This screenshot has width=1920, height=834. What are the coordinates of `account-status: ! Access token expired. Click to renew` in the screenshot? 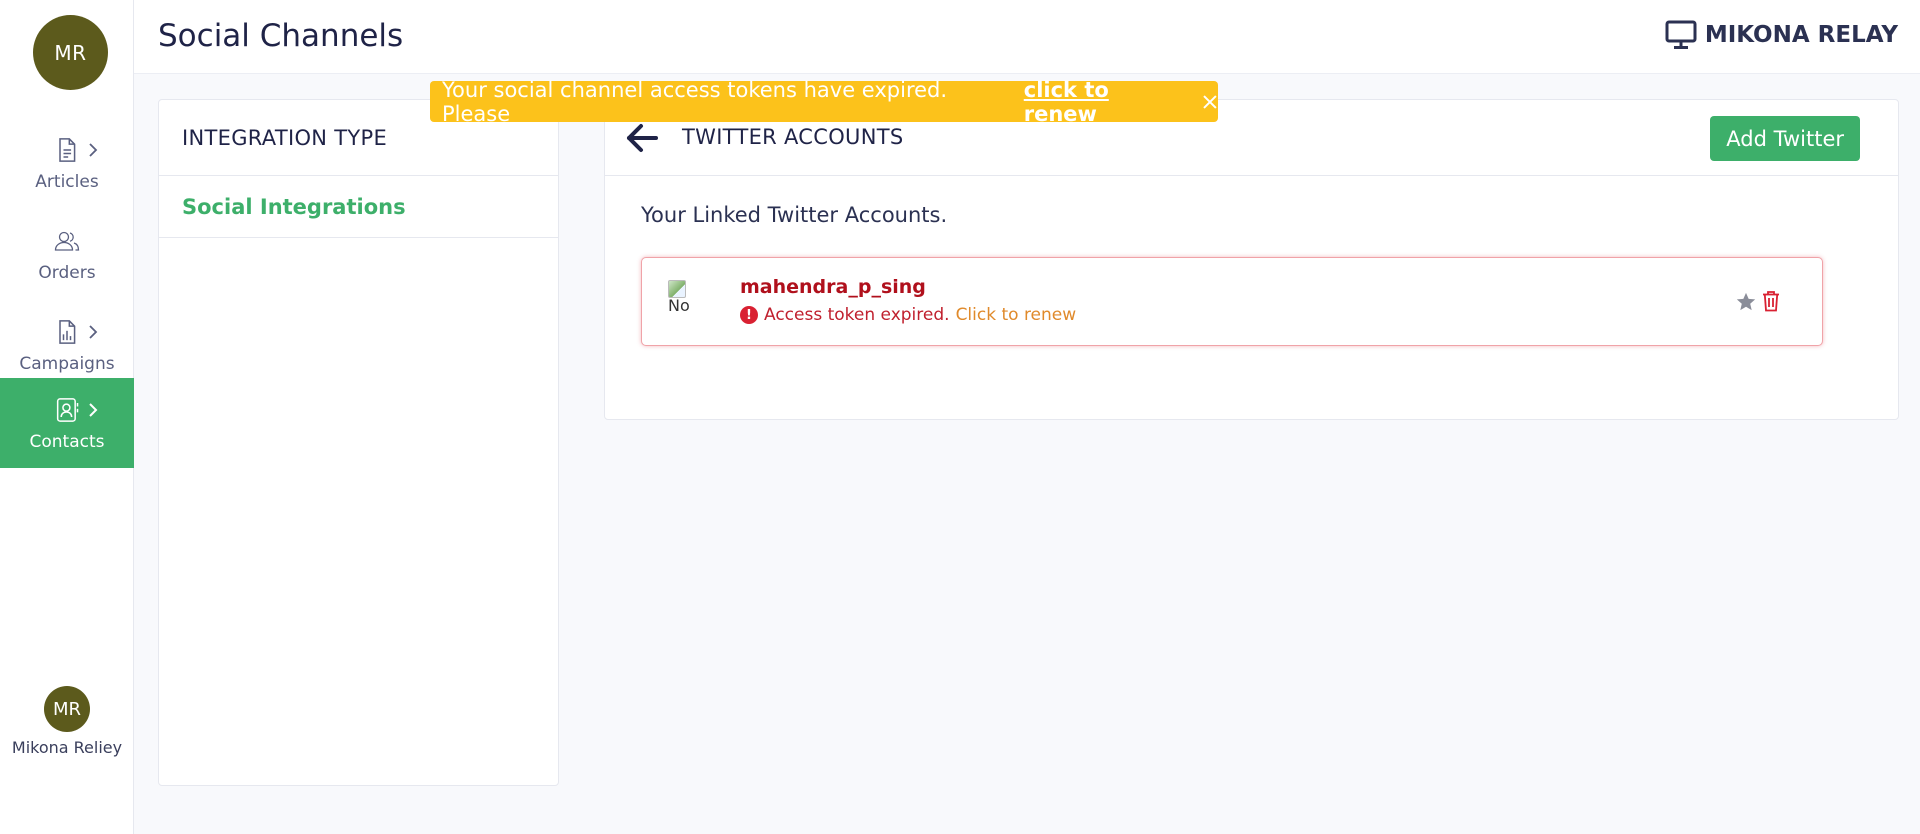 It's located at (908, 315).